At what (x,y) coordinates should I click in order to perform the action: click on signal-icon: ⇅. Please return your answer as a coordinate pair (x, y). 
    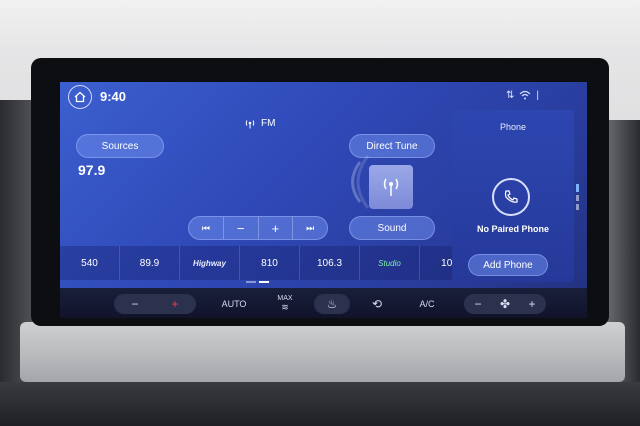
    Looking at the image, I should click on (510, 95).